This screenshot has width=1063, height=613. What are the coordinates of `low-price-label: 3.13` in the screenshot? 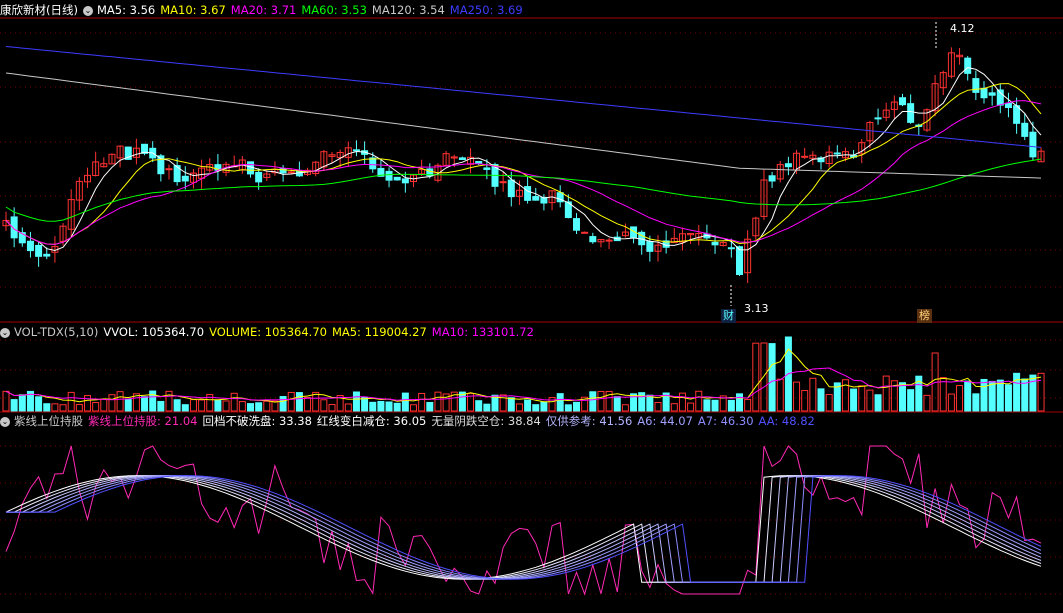 It's located at (756, 308).